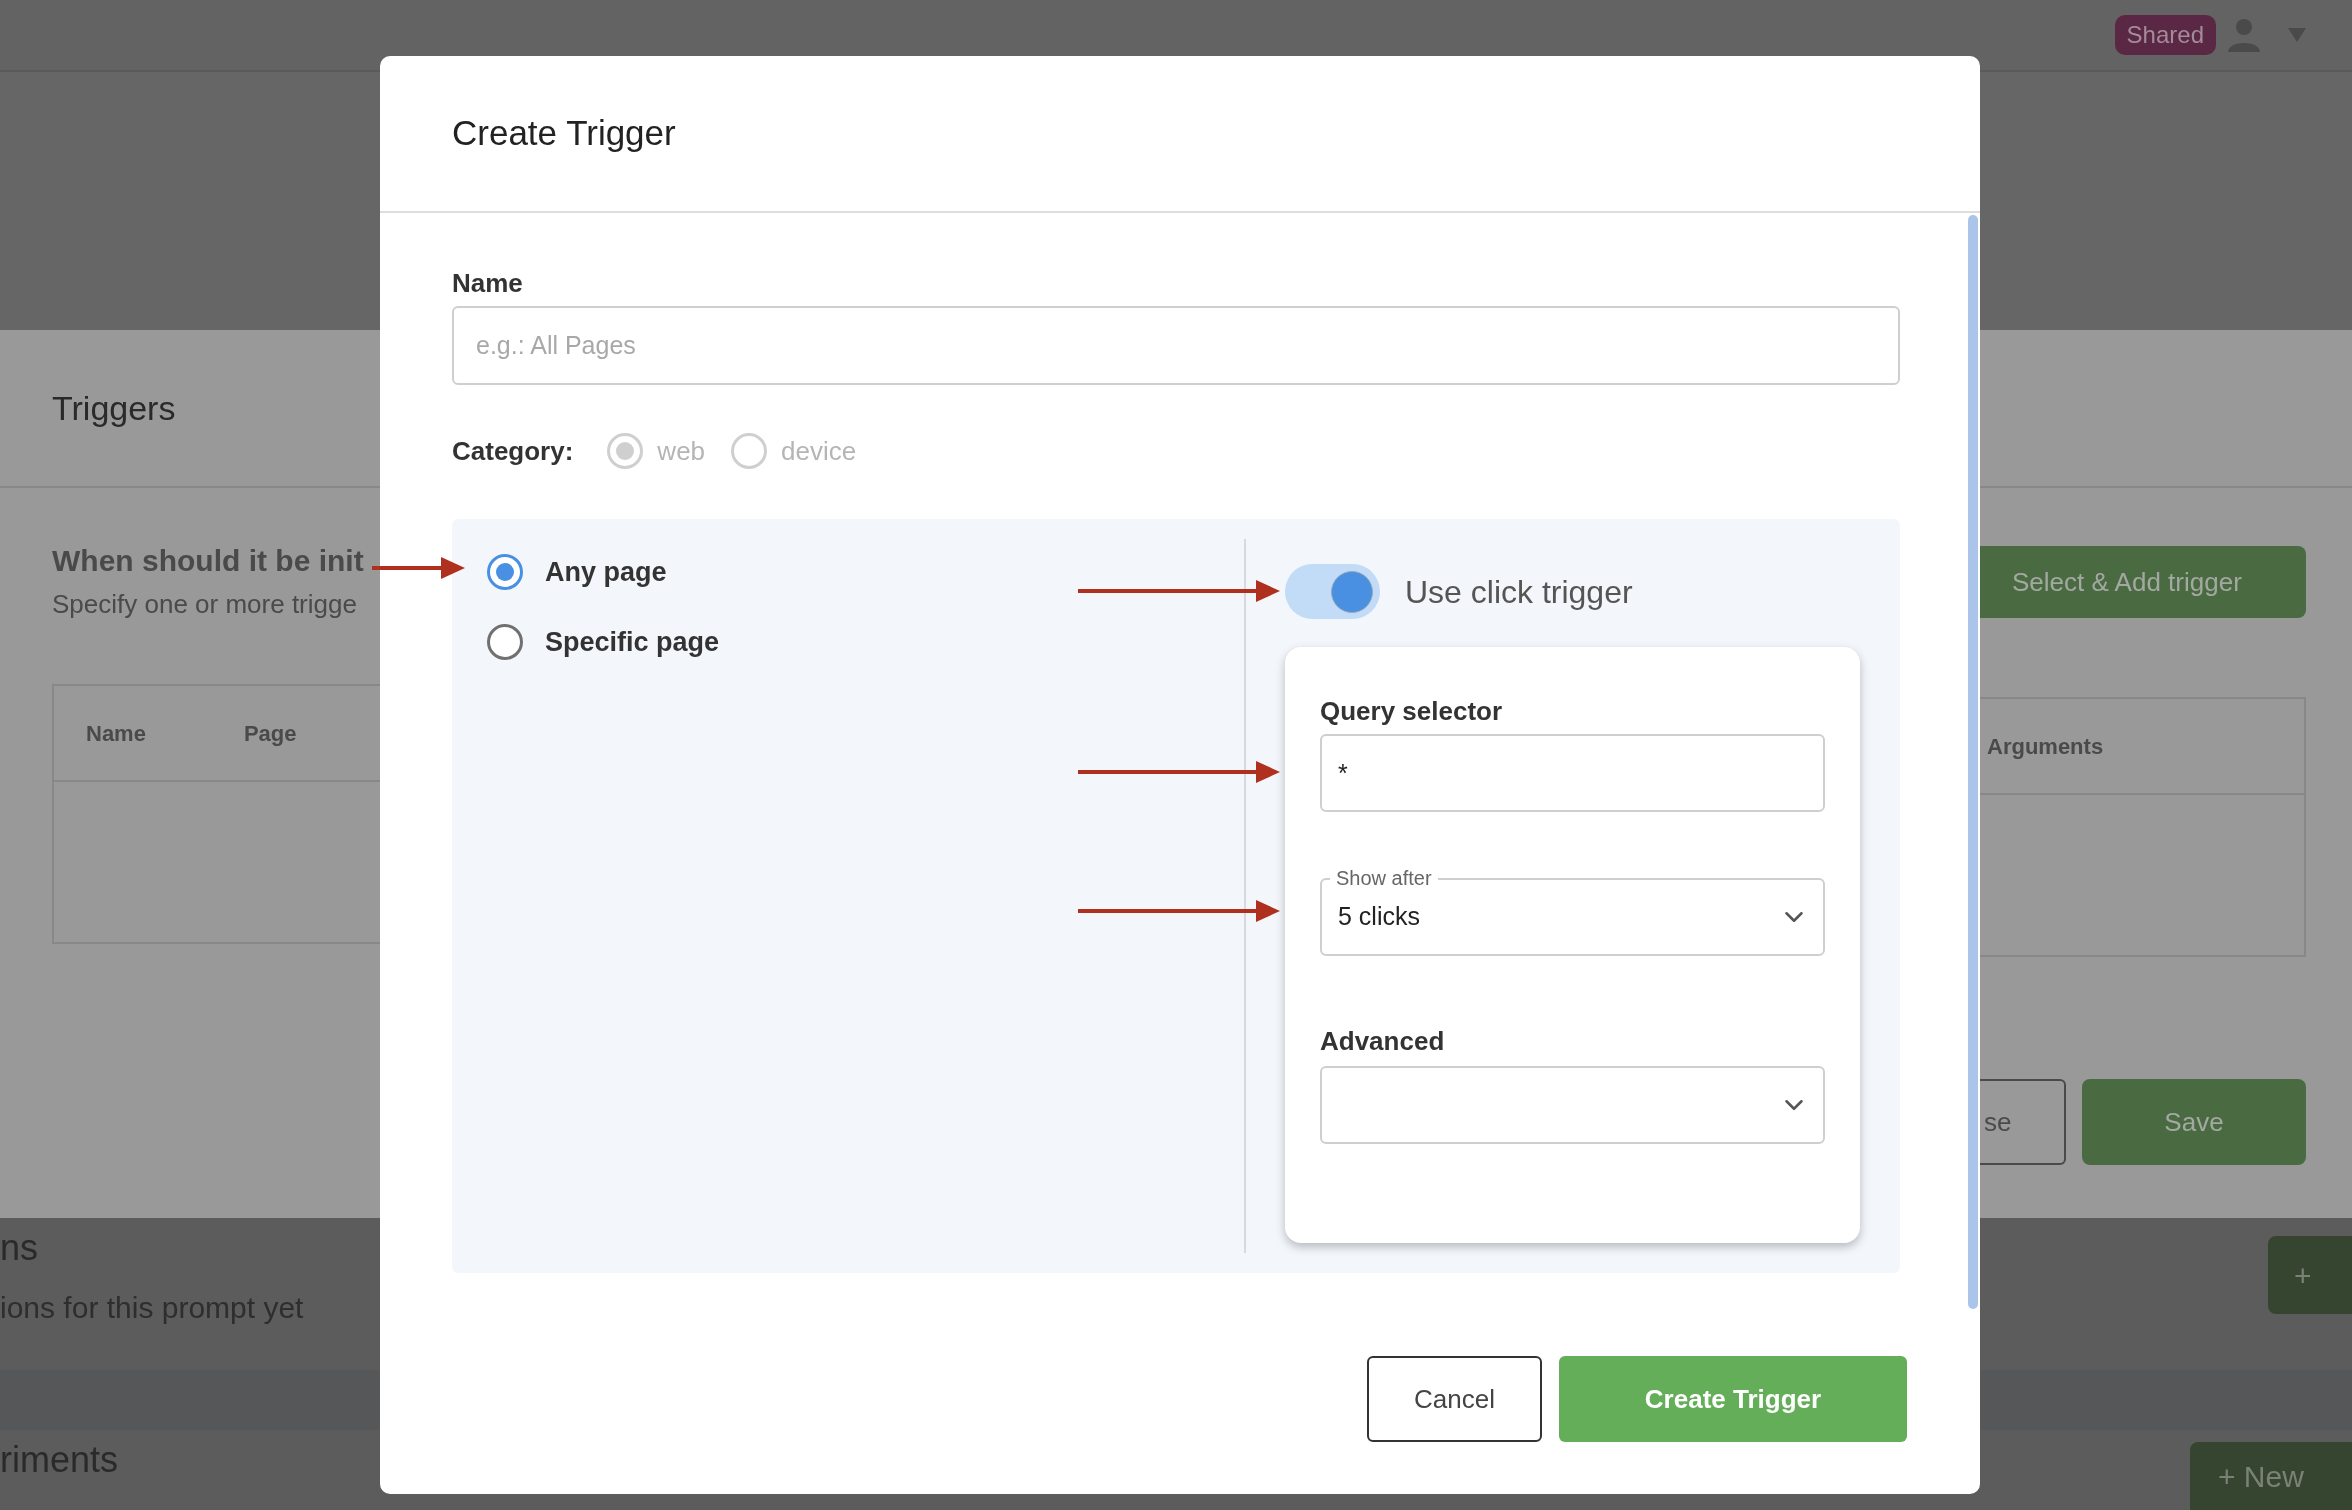 This screenshot has width=2352, height=1510. I want to click on toggle-label: Use click trigger, so click(1519, 592).